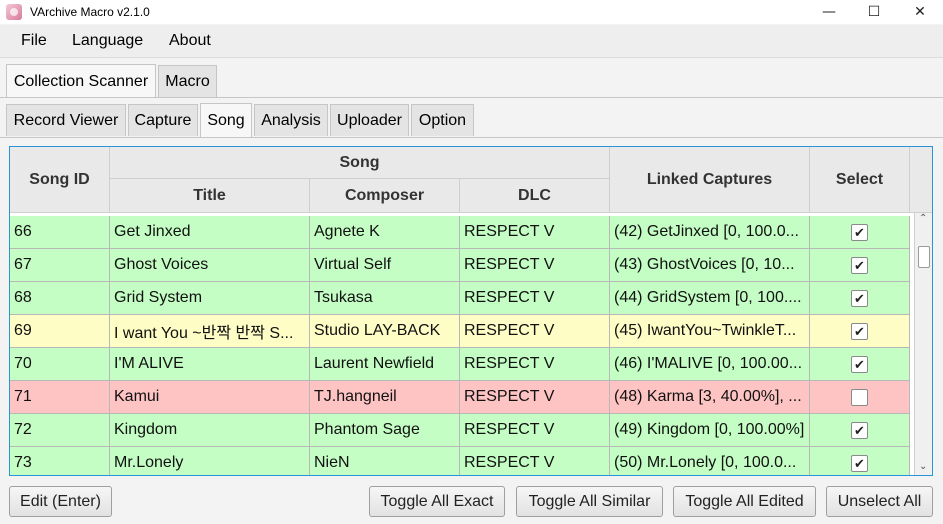  Describe the element at coordinates (385, 364) in the screenshot. I see `cell-composer: Laurent Newfield` at that location.